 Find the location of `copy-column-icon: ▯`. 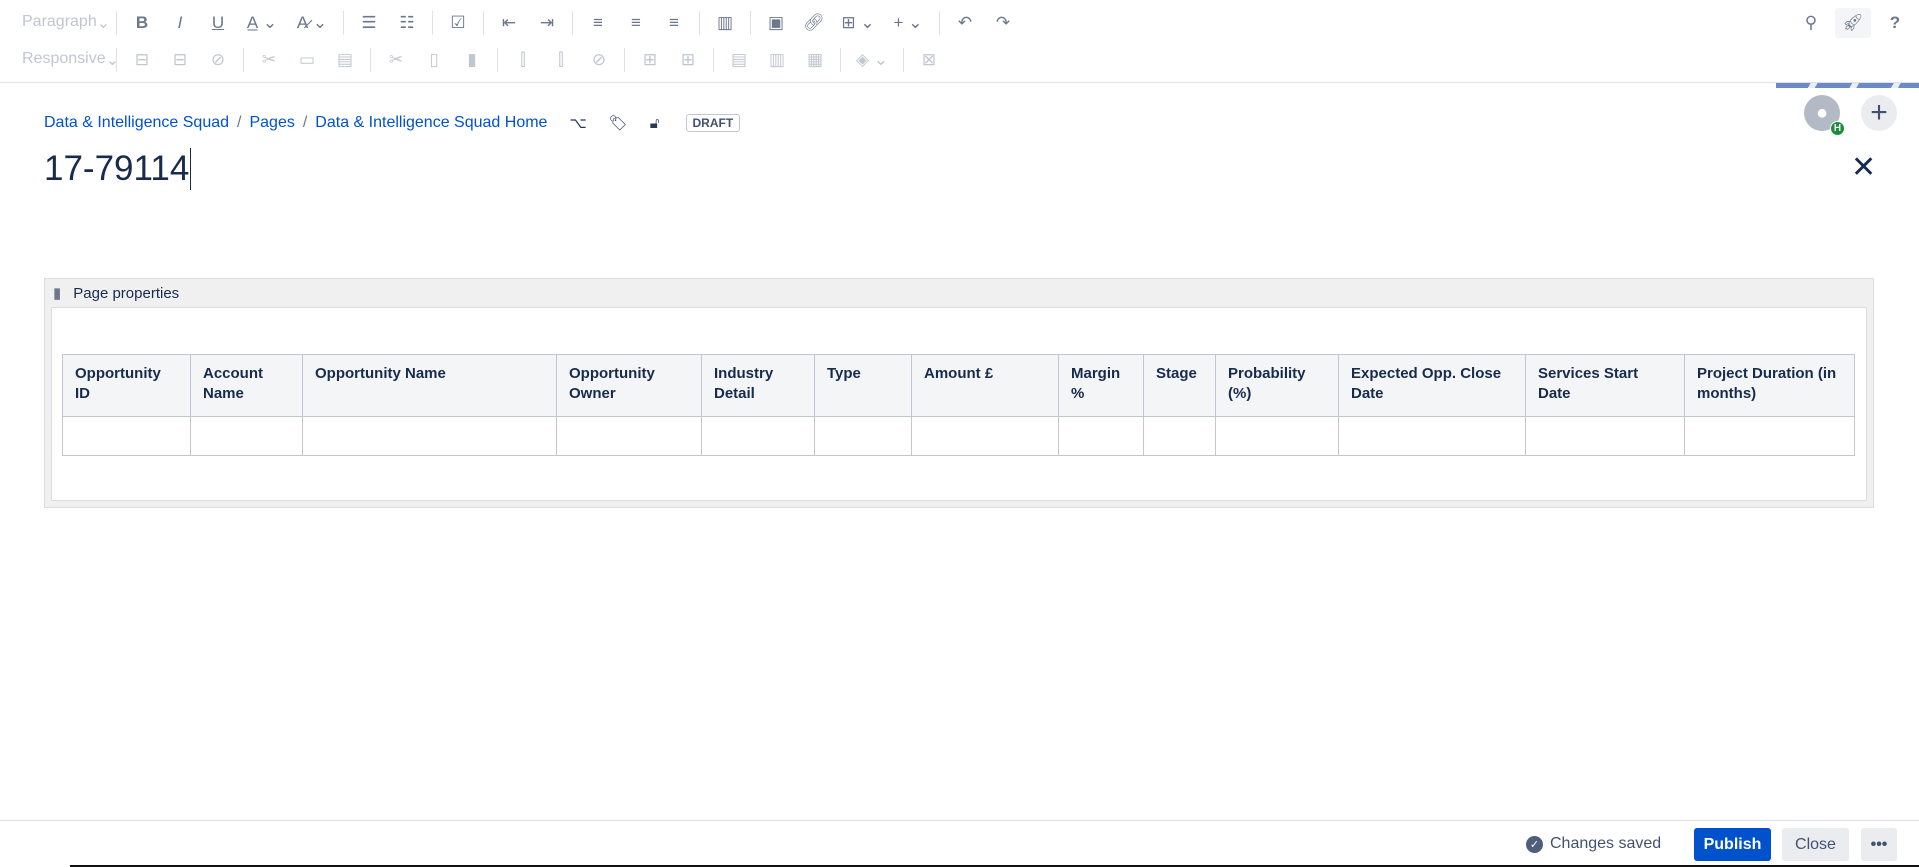

copy-column-icon: ▯ is located at coordinates (434, 60).